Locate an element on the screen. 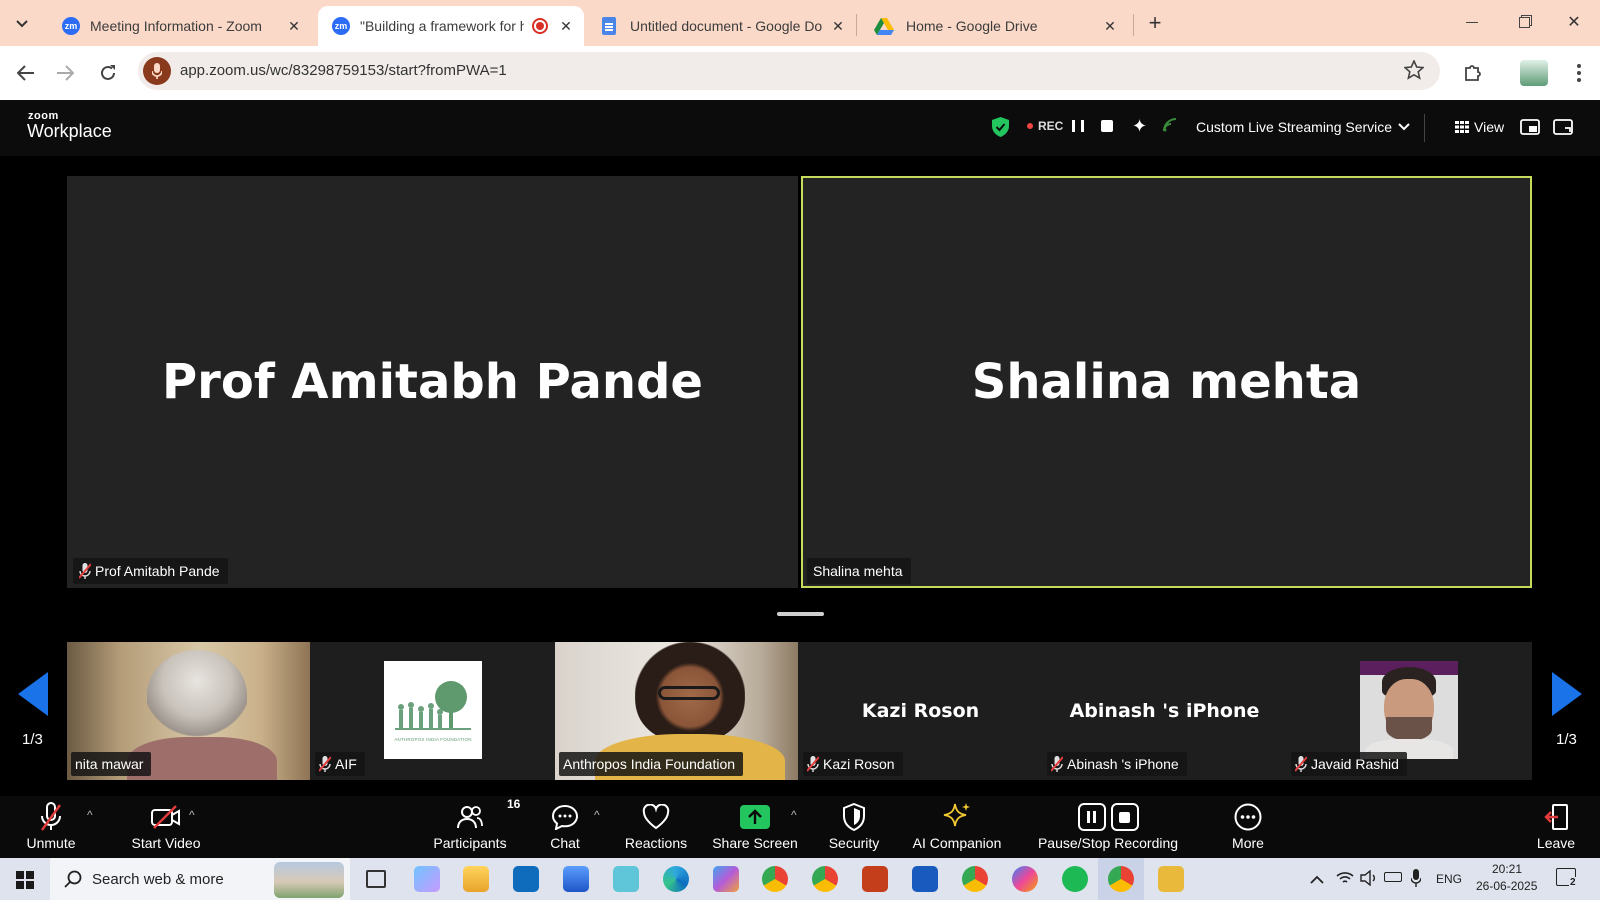  anthropos-india-foundation-logo: ANTHROPOS INDIA FOUNDATION is located at coordinates (433, 710).